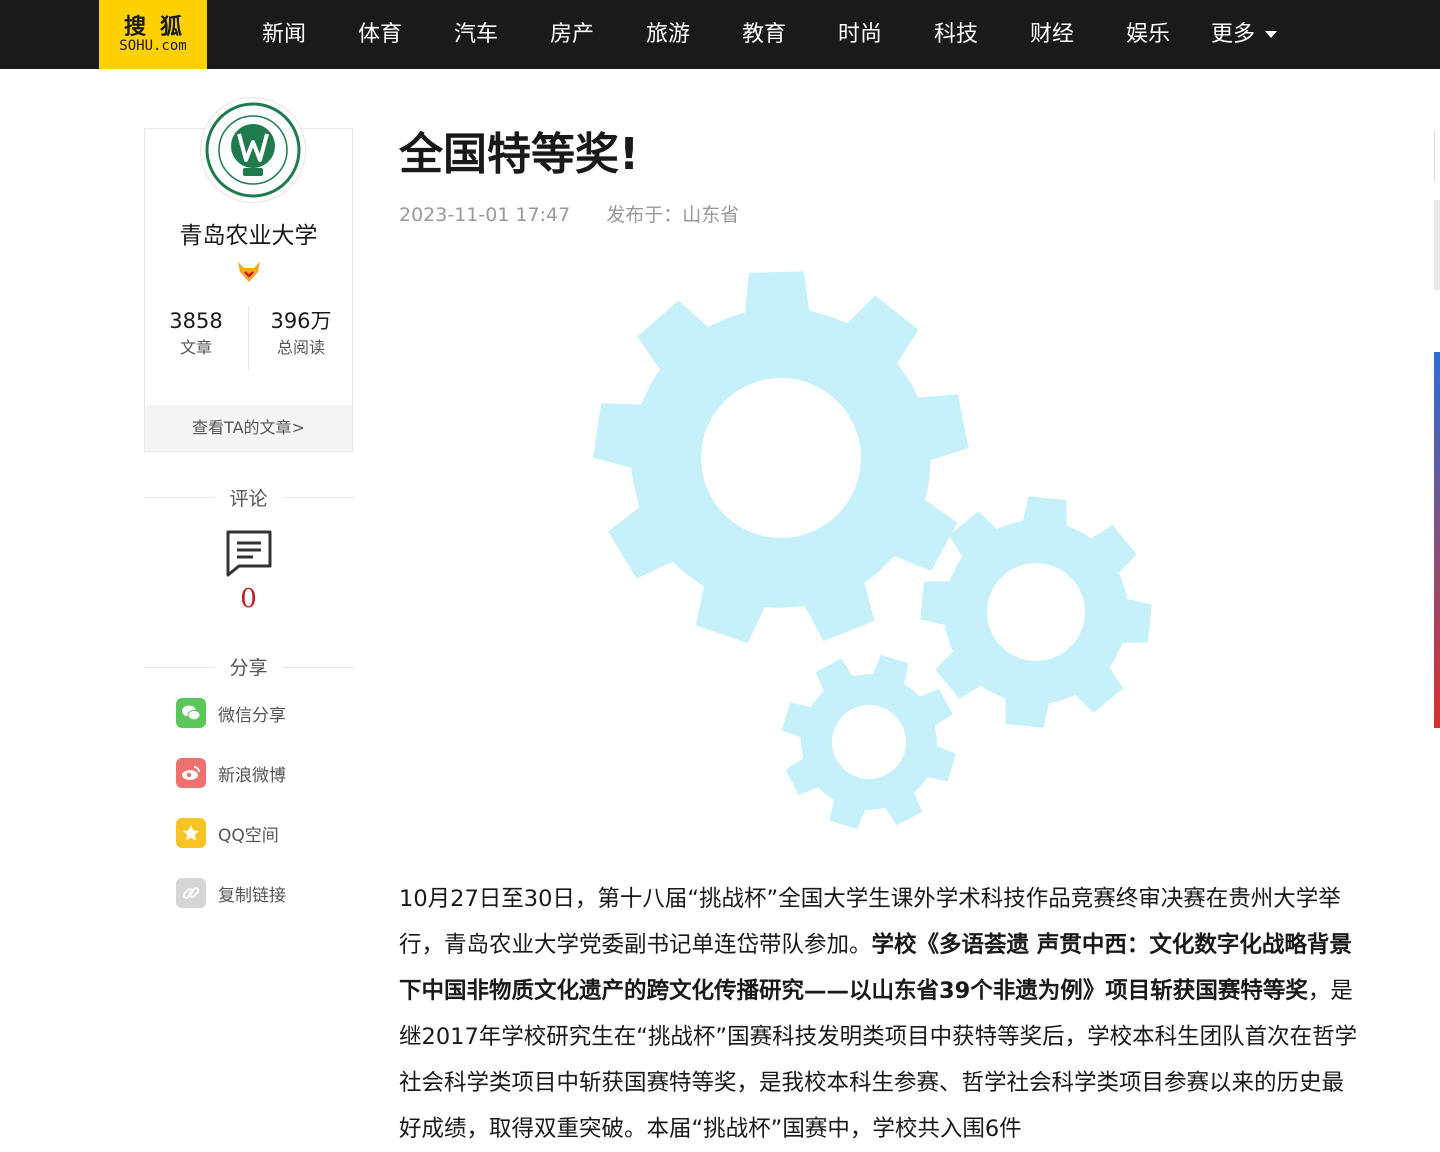 This screenshot has height=1152, width=1440. I want to click on fox-badge-icon, so click(249, 272).